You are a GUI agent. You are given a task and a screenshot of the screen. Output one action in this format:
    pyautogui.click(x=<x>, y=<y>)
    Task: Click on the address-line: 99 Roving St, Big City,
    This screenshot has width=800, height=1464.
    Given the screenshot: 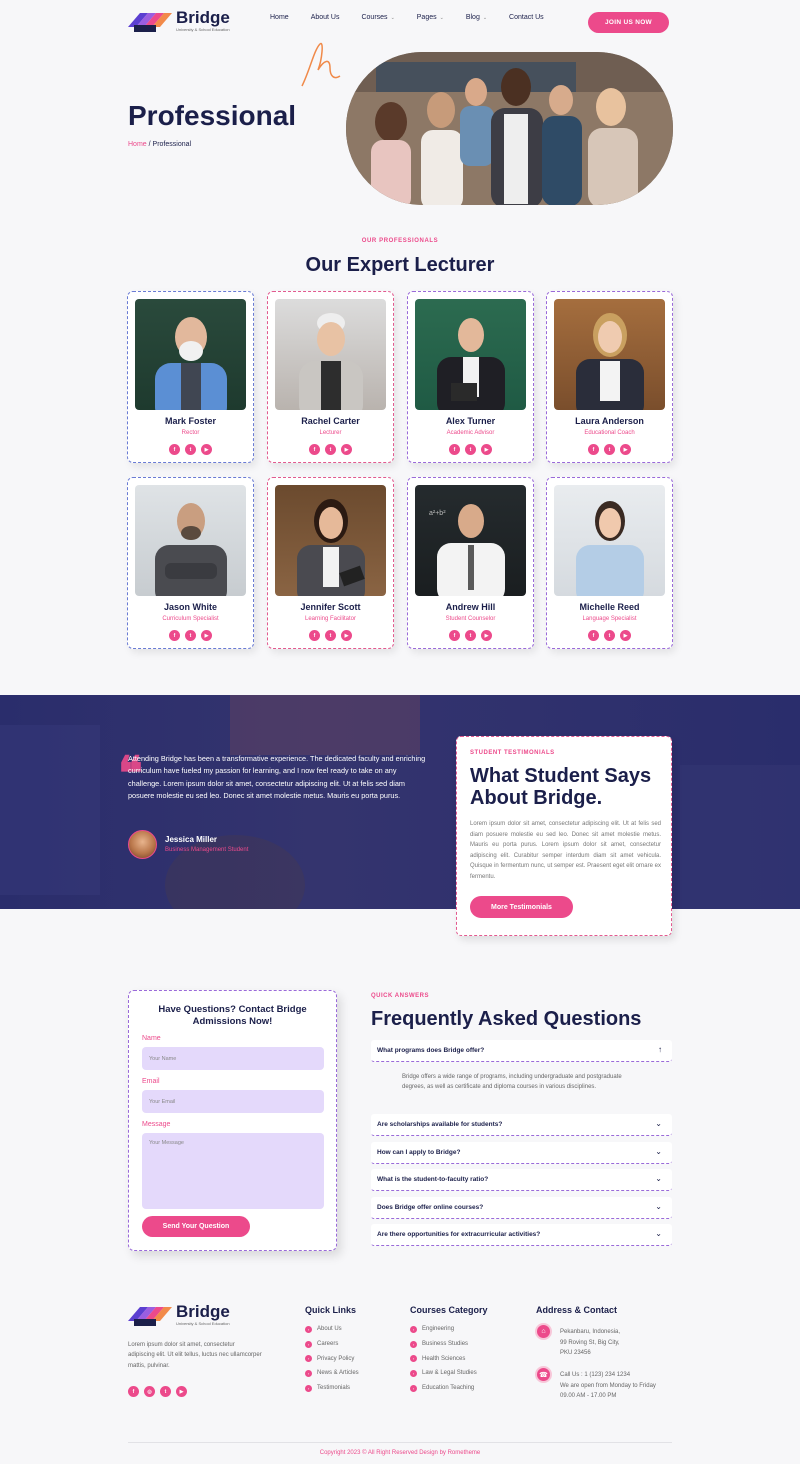 What is the action you would take?
    pyautogui.click(x=590, y=1342)
    